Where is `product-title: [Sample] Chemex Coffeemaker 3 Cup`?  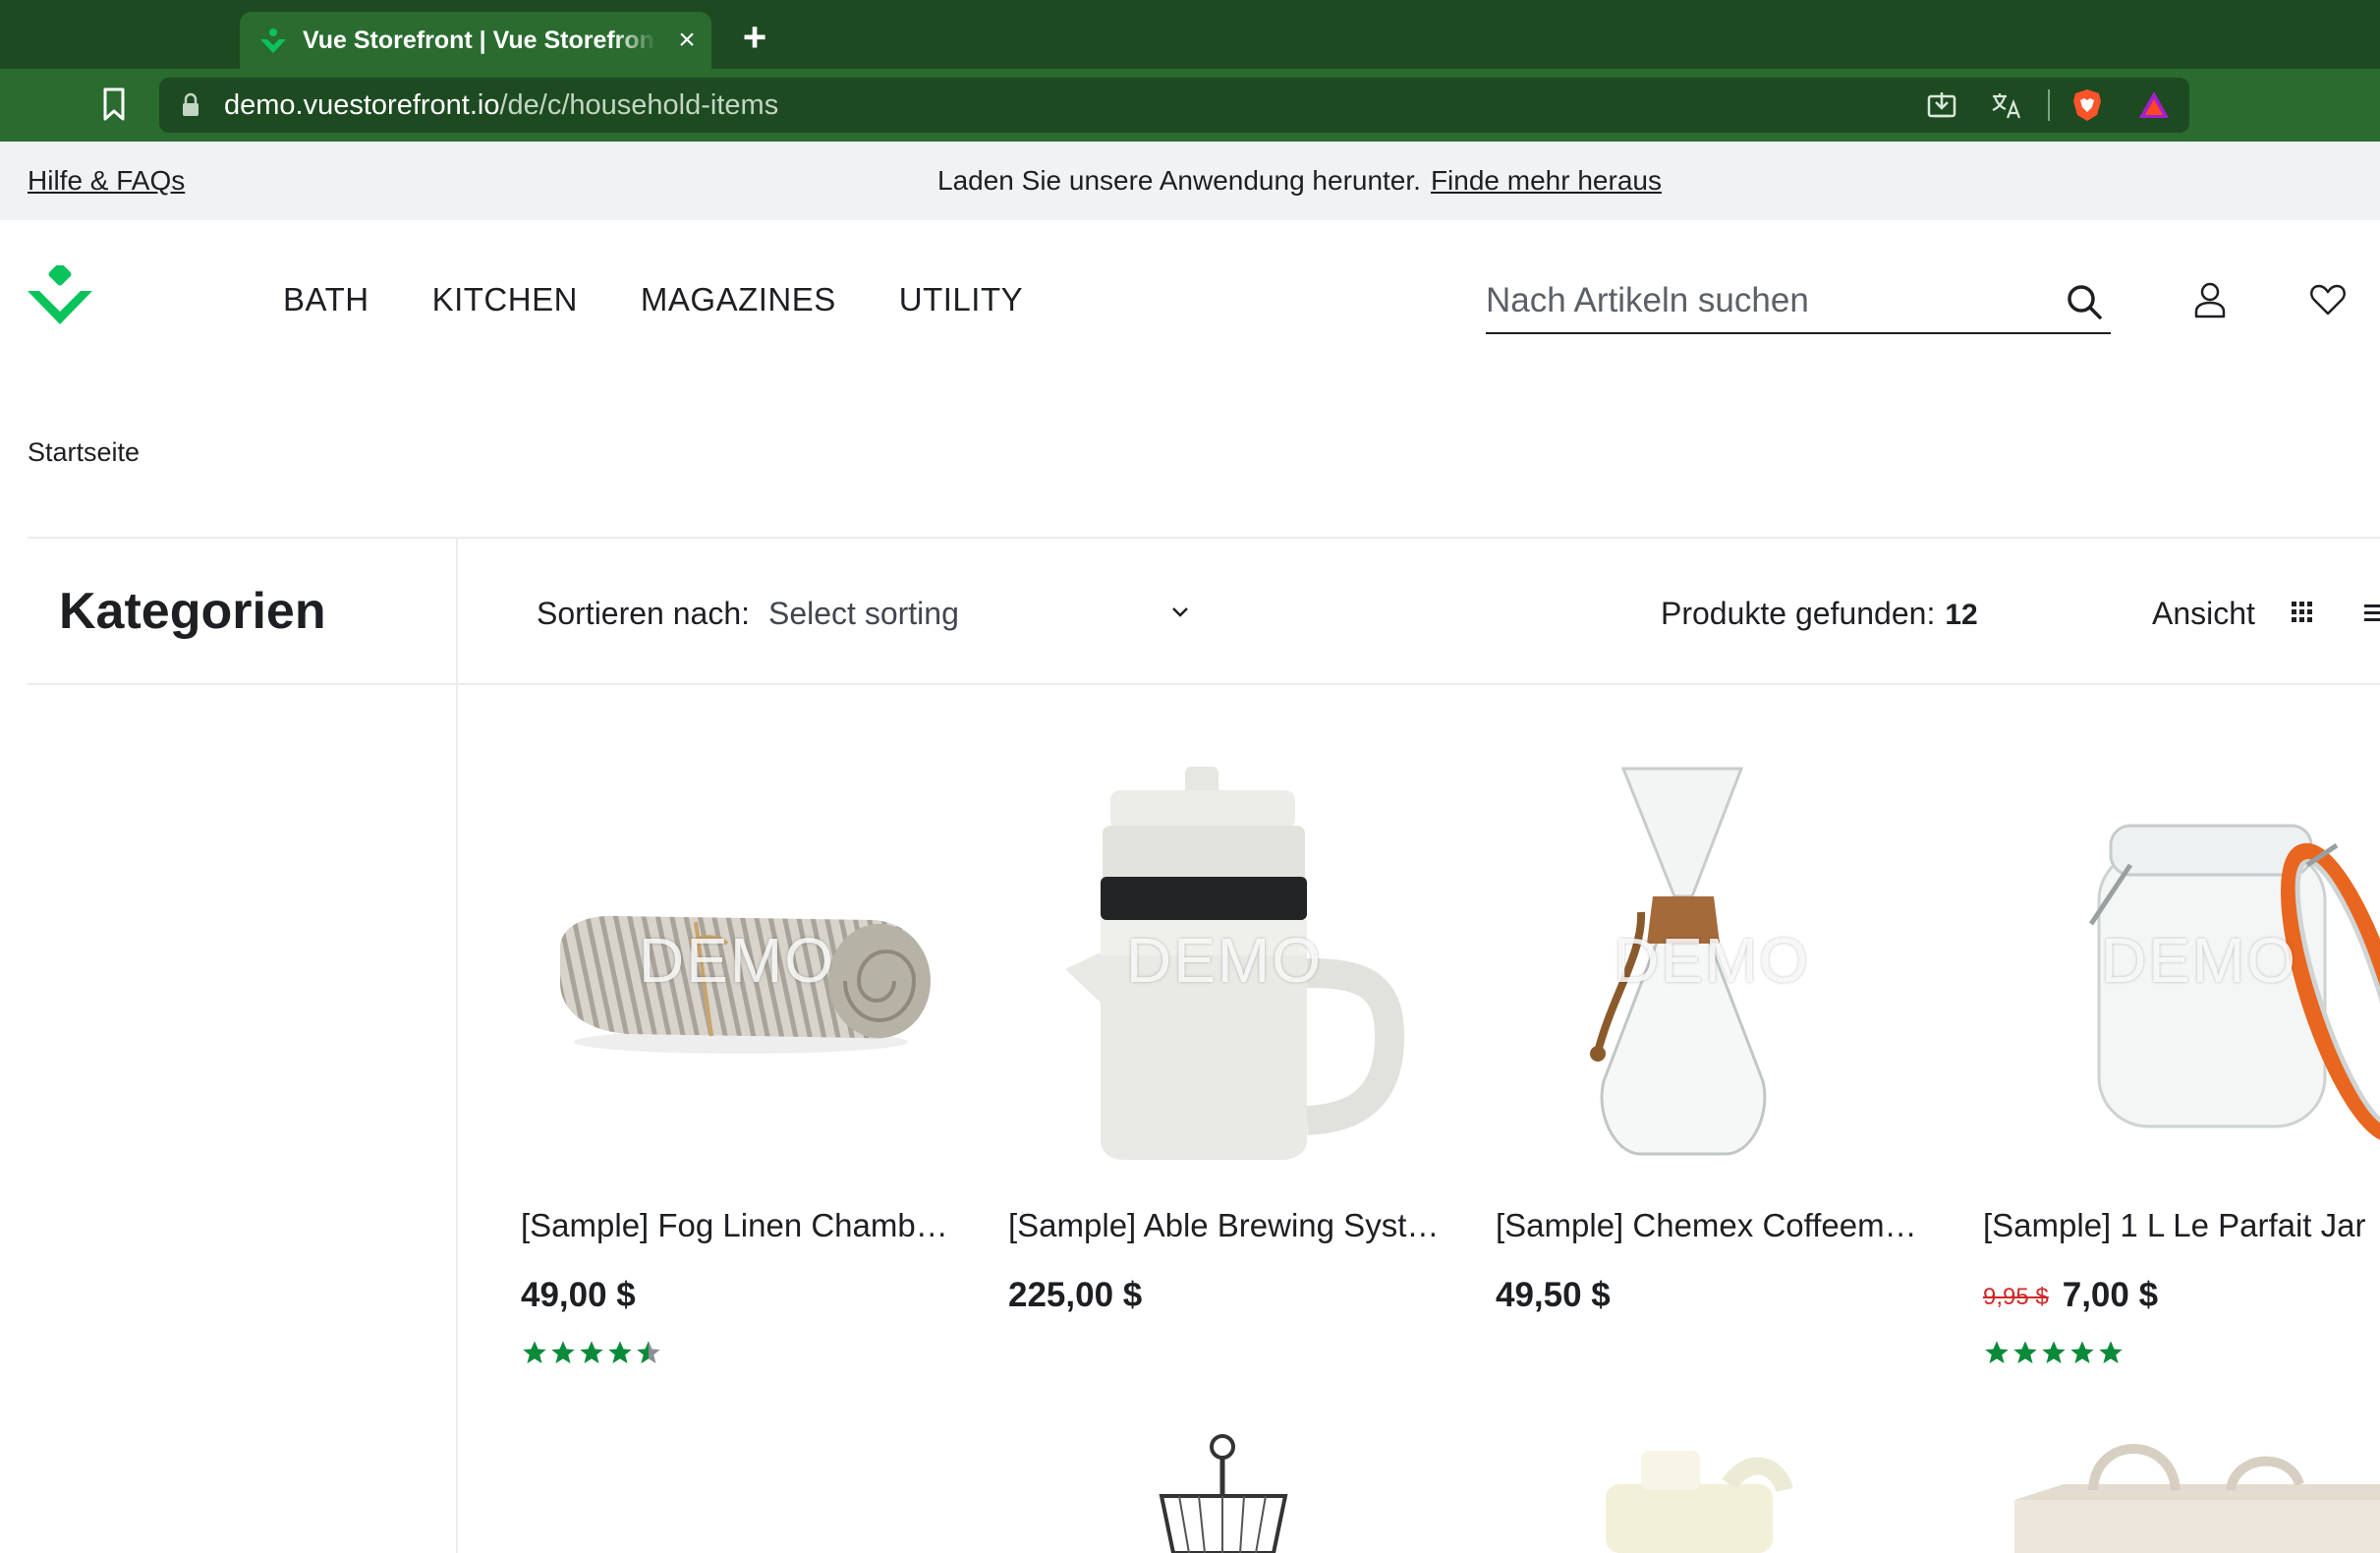
product-title: [Sample] Chemex Coffeemaker 3 Cup is located at coordinates (1712, 1226).